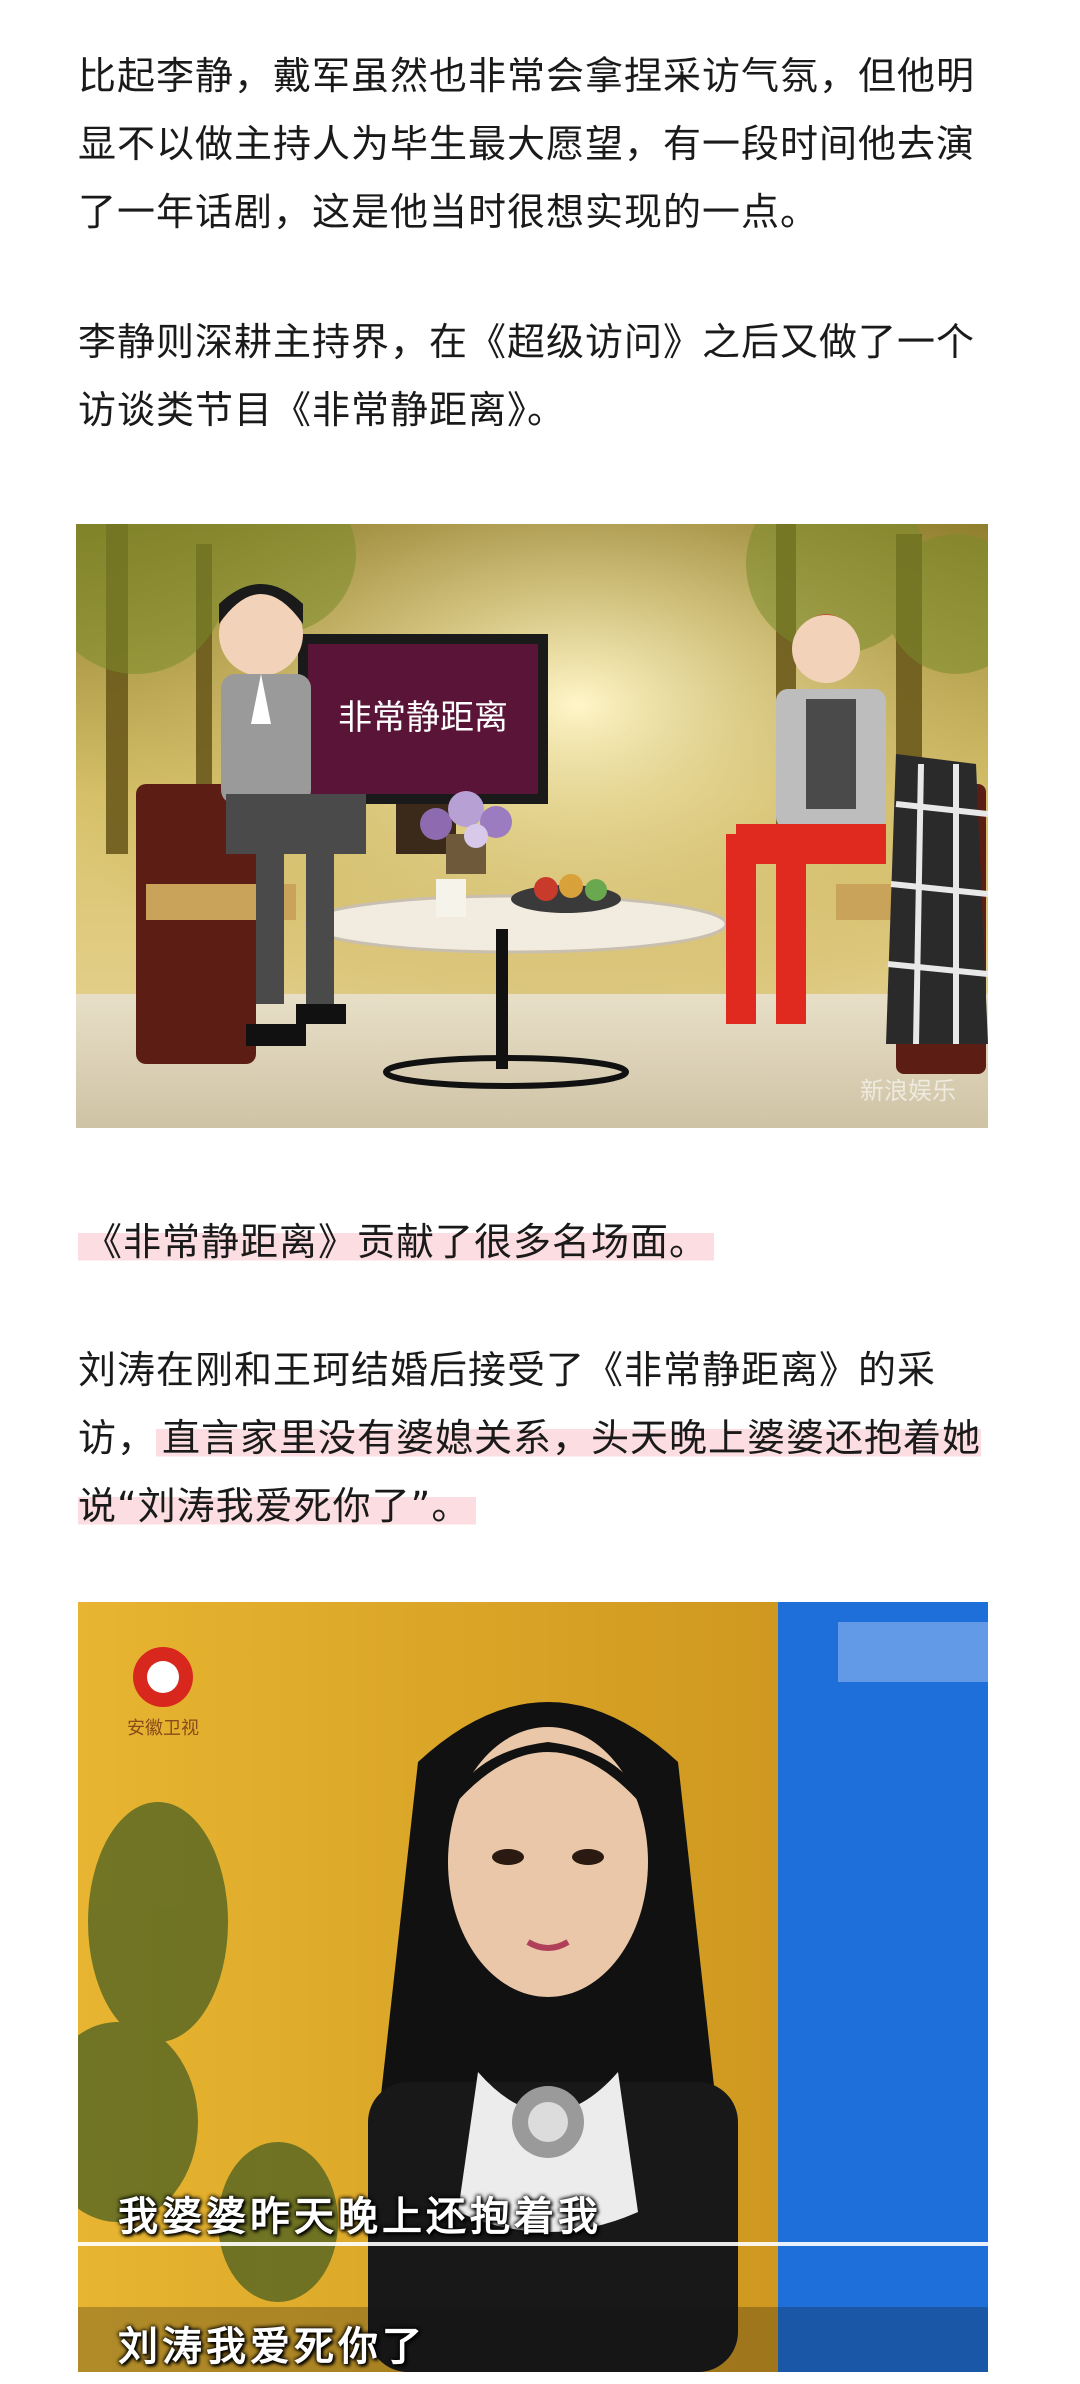 Image resolution: width=1080 pixels, height=2384 pixels. I want to click on subtitle-line-2: 刘涛我爱死你了, so click(272, 2347).